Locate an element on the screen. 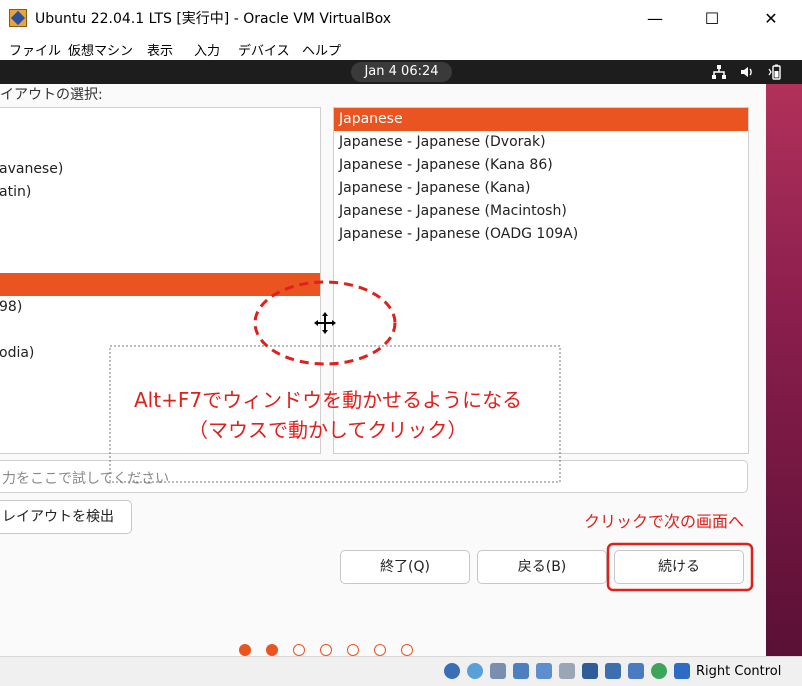 The image size is (802, 686). recording-icon is located at coordinates (613, 671).